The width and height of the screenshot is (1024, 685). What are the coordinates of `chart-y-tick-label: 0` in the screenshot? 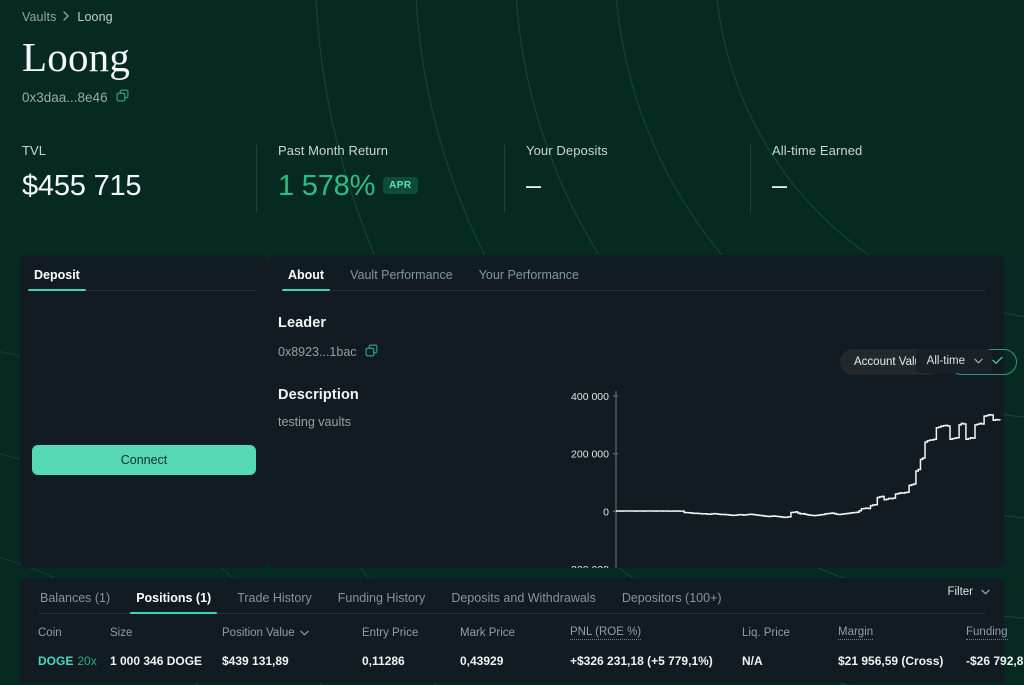 It's located at (606, 512).